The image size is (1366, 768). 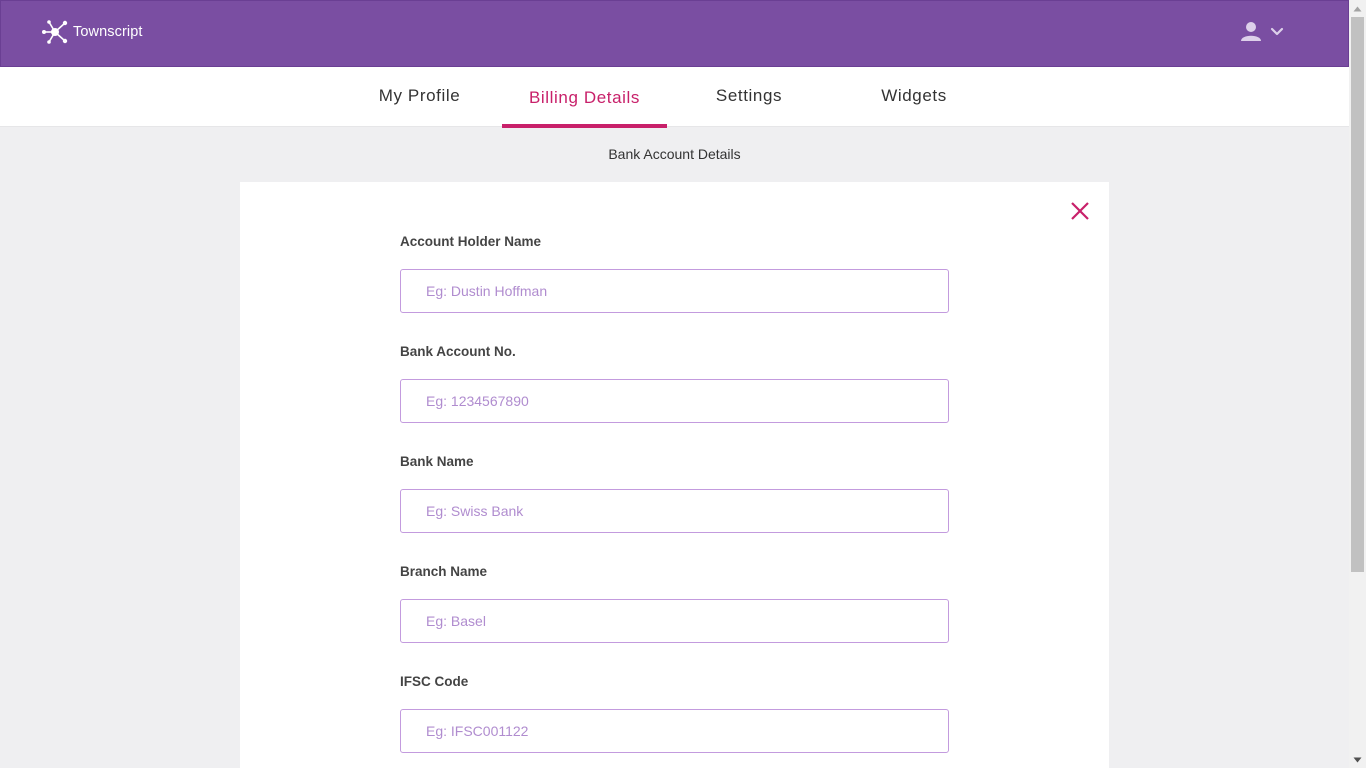 What do you see at coordinates (674, 291) in the screenshot?
I see `account-holder-name-input` at bounding box center [674, 291].